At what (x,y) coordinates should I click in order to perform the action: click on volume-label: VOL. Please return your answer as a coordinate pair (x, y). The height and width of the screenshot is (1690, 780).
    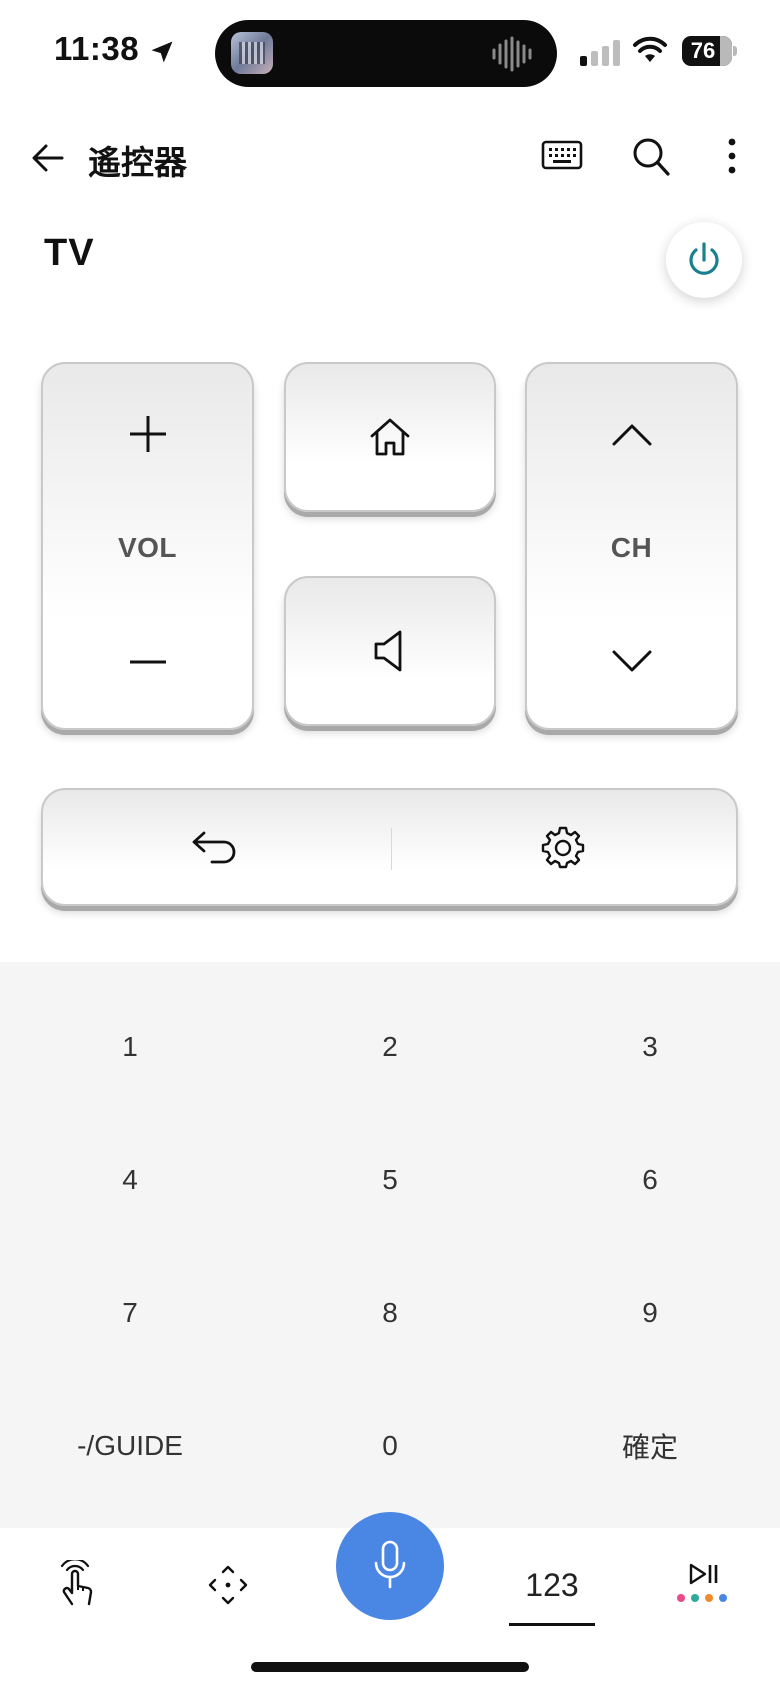
    Looking at the image, I should click on (147, 547).